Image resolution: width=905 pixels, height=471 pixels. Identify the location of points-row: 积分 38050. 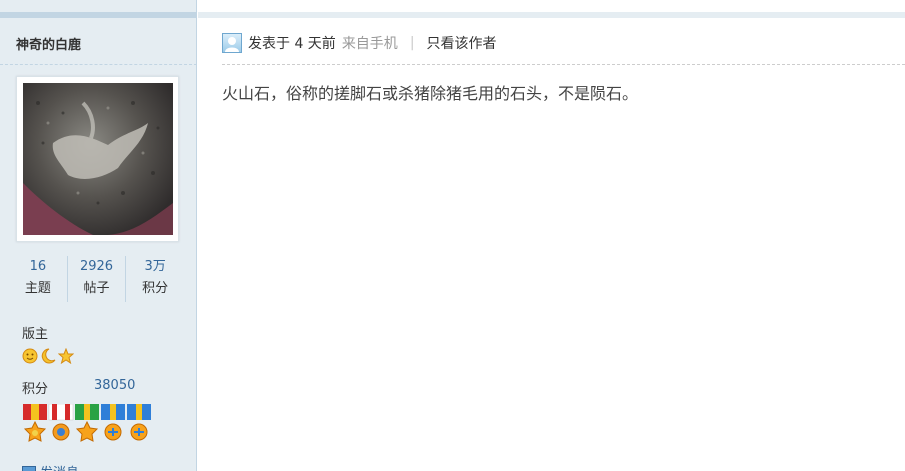
(78, 387).